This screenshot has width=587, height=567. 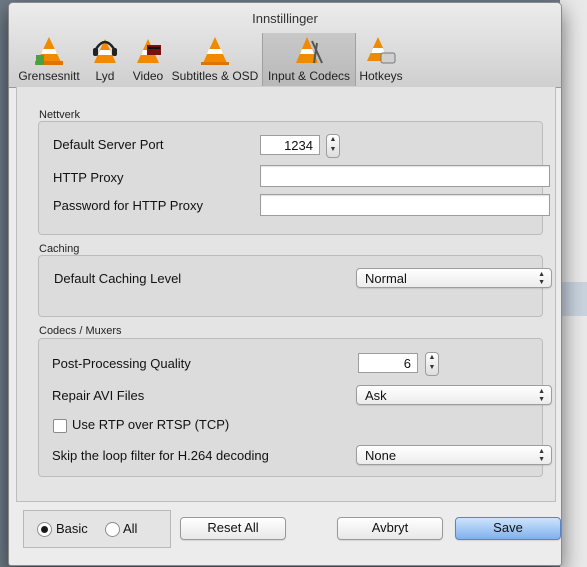 I want to click on section-title-network: Nettverk, so click(x=59, y=115).